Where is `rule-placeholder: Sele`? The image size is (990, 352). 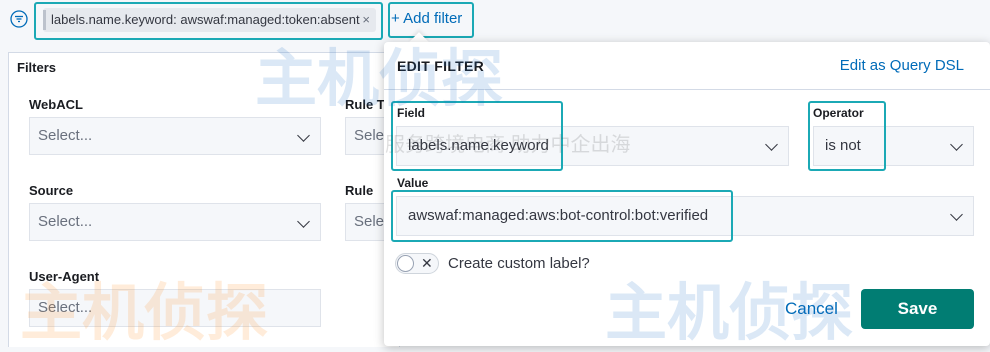
rule-placeholder: Sele is located at coordinates (369, 221).